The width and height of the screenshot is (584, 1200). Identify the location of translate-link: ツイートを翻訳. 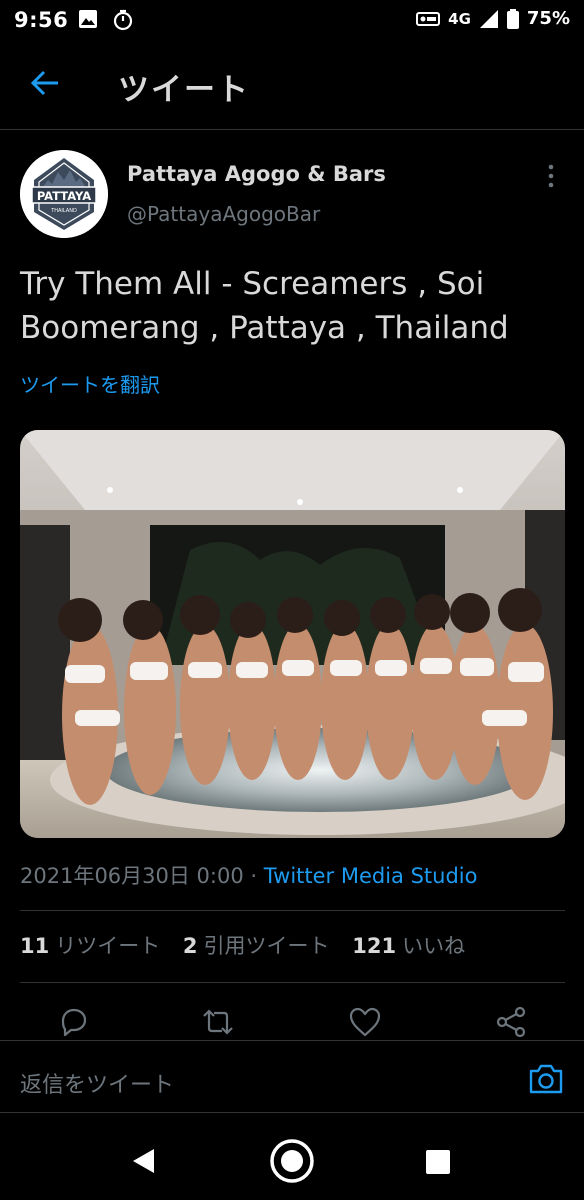
(90, 383).